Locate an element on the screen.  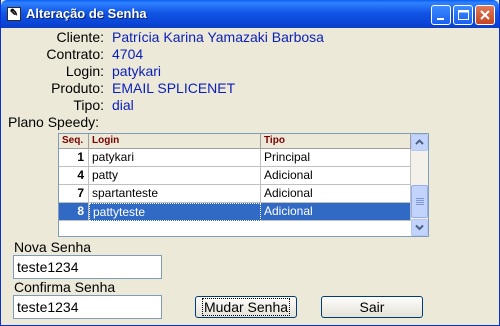
table-row: 1 patykari Principal is located at coordinates (235, 158).